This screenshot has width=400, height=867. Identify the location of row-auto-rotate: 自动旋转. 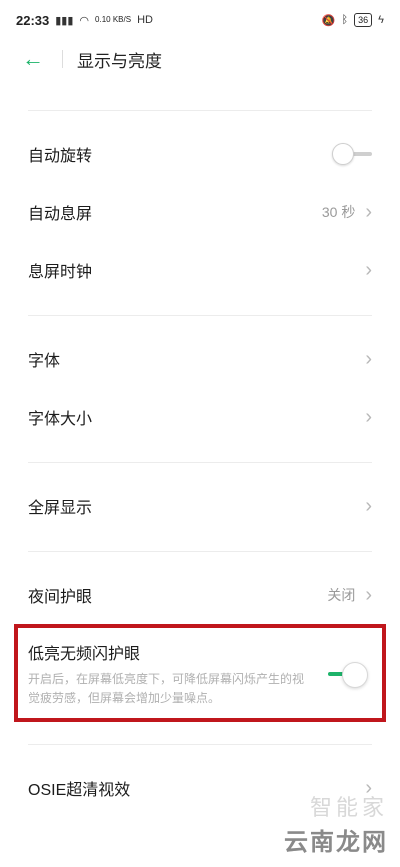
(200, 154).